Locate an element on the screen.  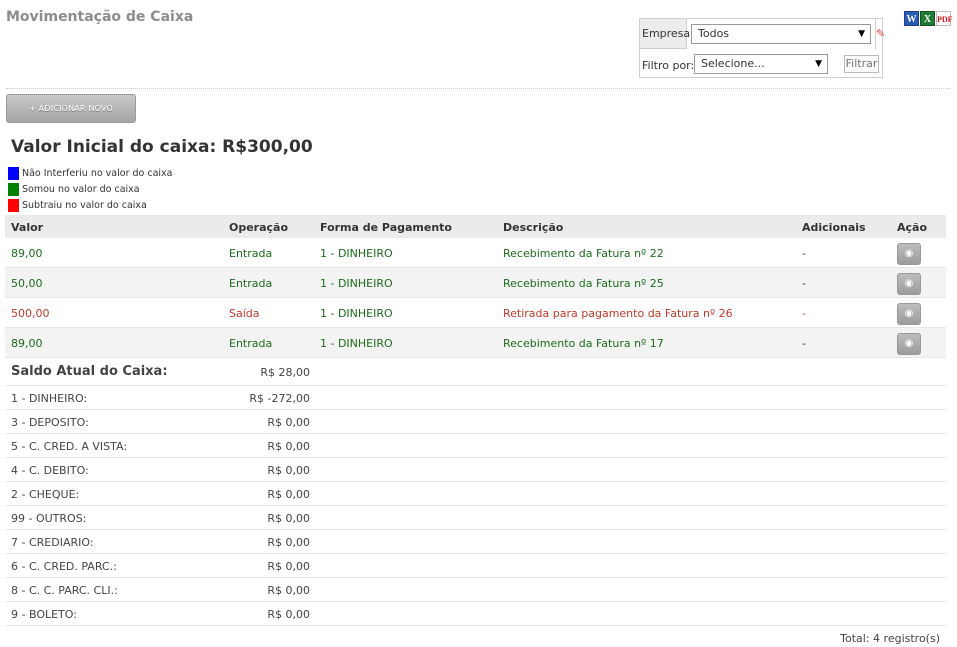
balance-row: 1 - DINHEIRO: R$ -272,00 is located at coordinates (475, 398).